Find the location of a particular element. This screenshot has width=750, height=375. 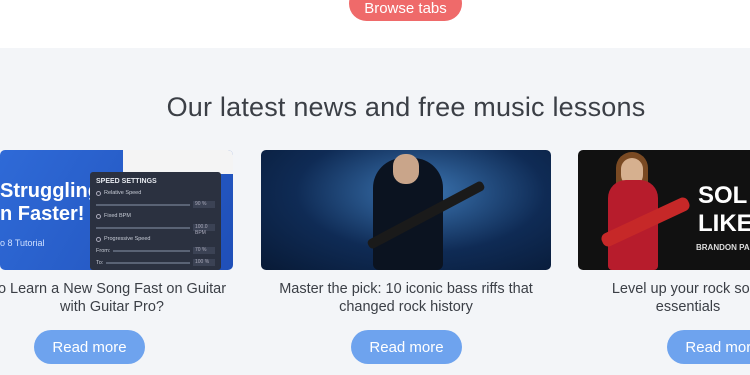

read-more-button-3: Read more is located at coordinates (708, 347).